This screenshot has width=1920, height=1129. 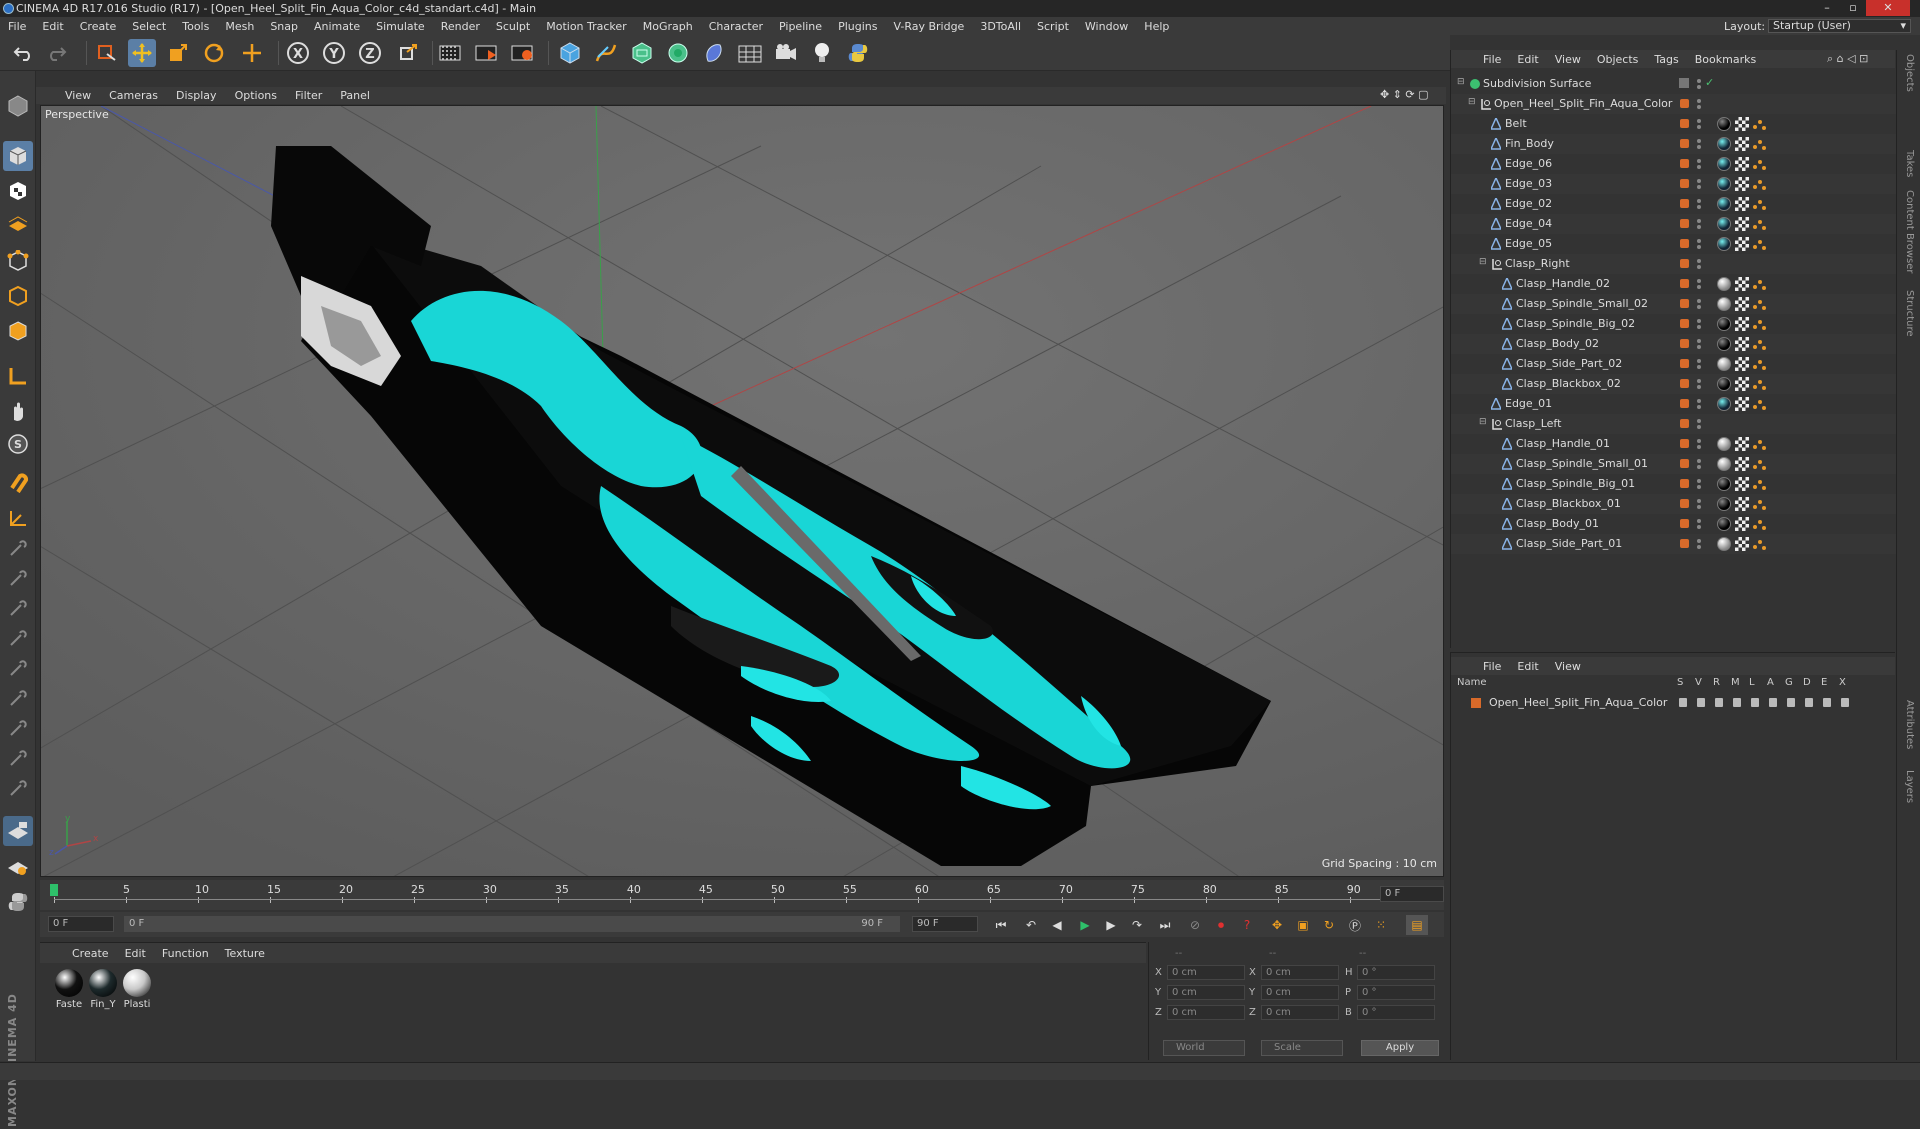 I want to click on layer-column-x: X, so click(x=1842, y=682).